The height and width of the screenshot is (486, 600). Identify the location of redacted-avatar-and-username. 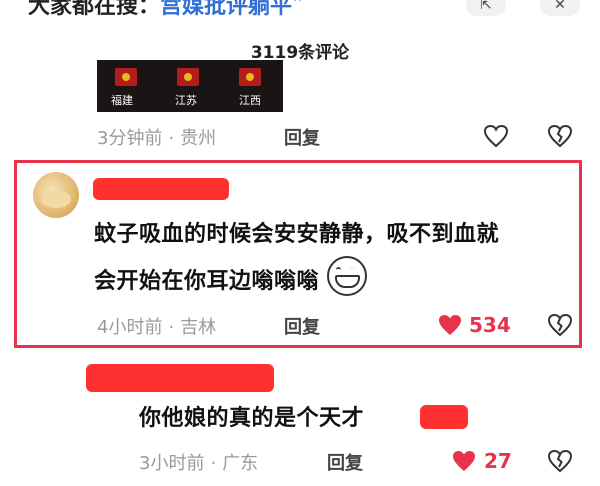
(180, 378).